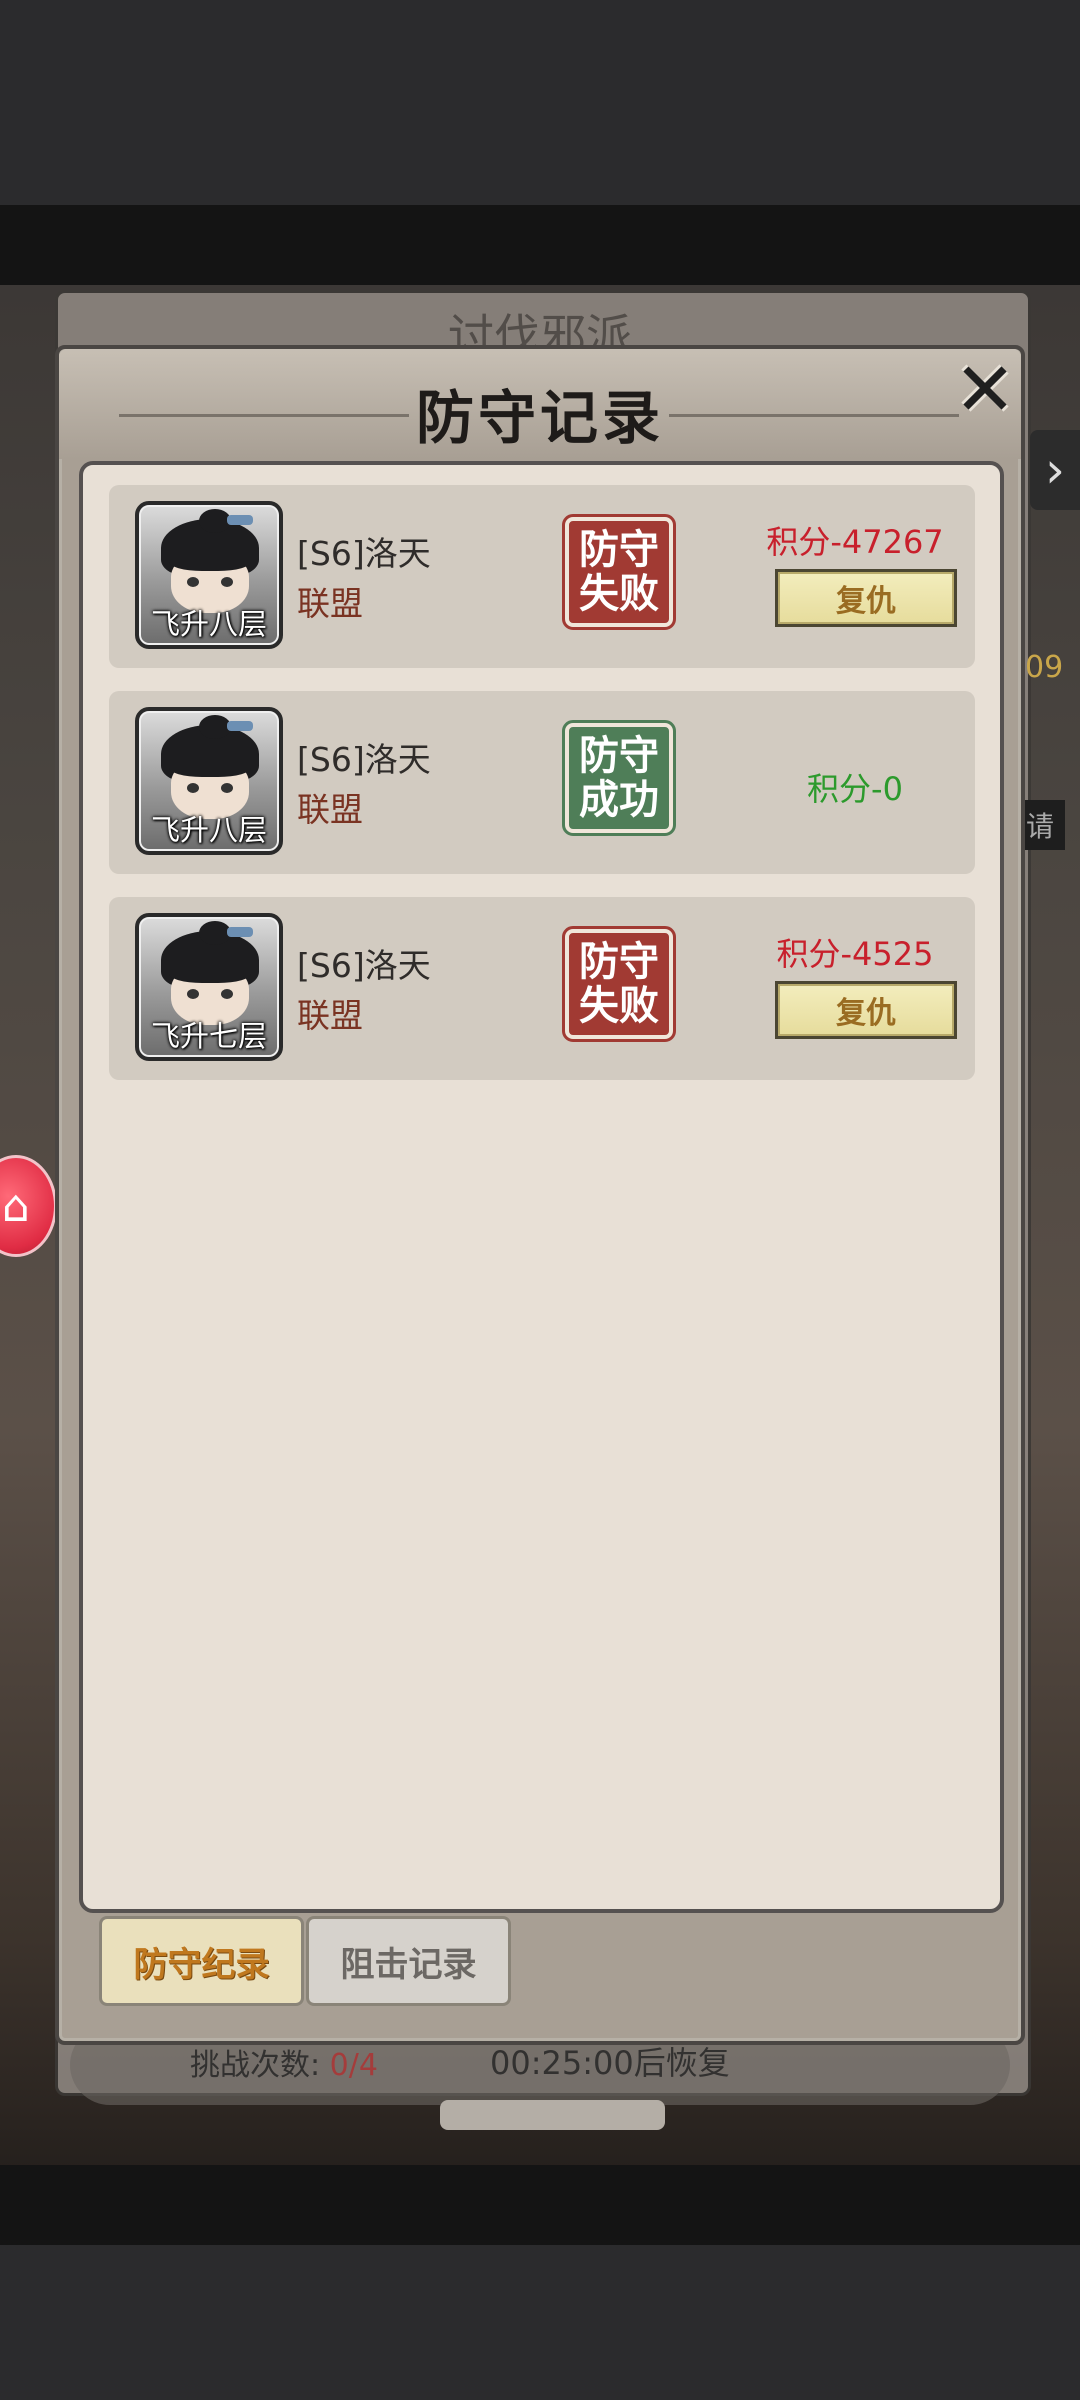 Image resolution: width=1080 pixels, height=2400 pixels. What do you see at coordinates (1055, 470) in the screenshot?
I see `next-arrow-icon: ›` at bounding box center [1055, 470].